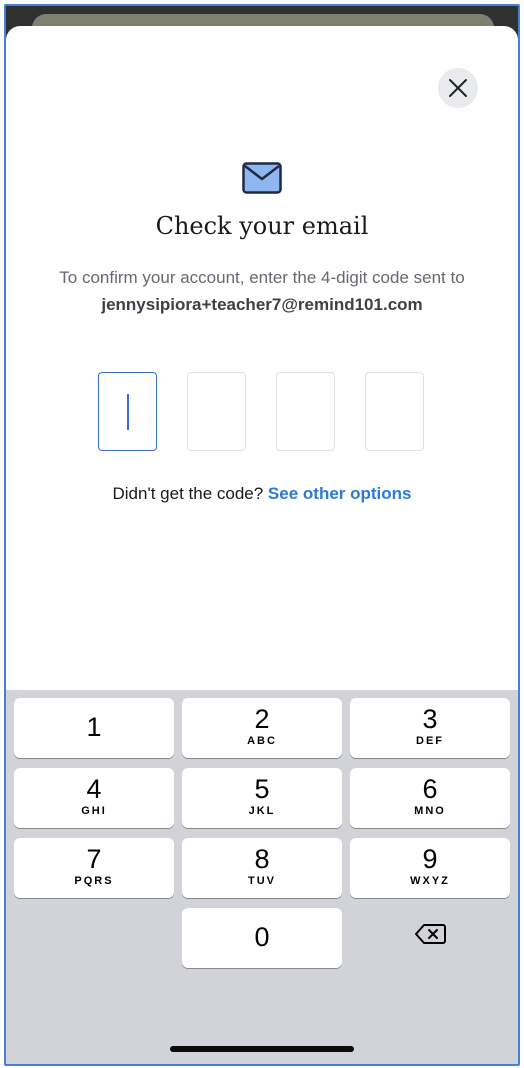  What do you see at coordinates (262, 881) in the screenshot?
I see `key-letters: TUV` at bounding box center [262, 881].